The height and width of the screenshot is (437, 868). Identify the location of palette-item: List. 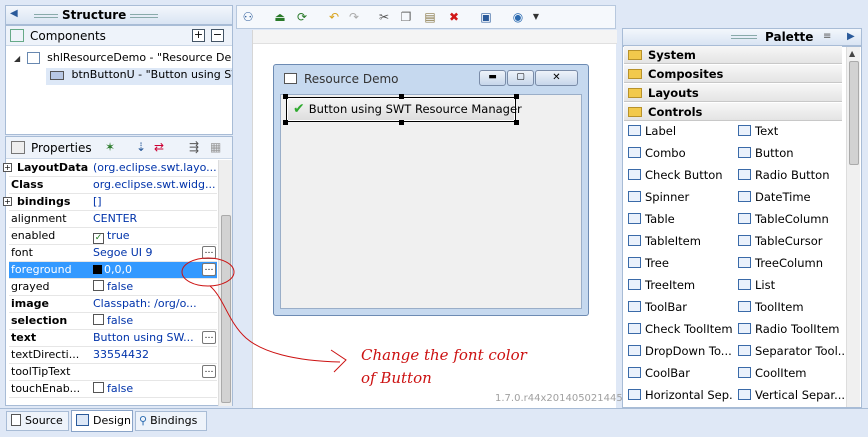
(791, 285).